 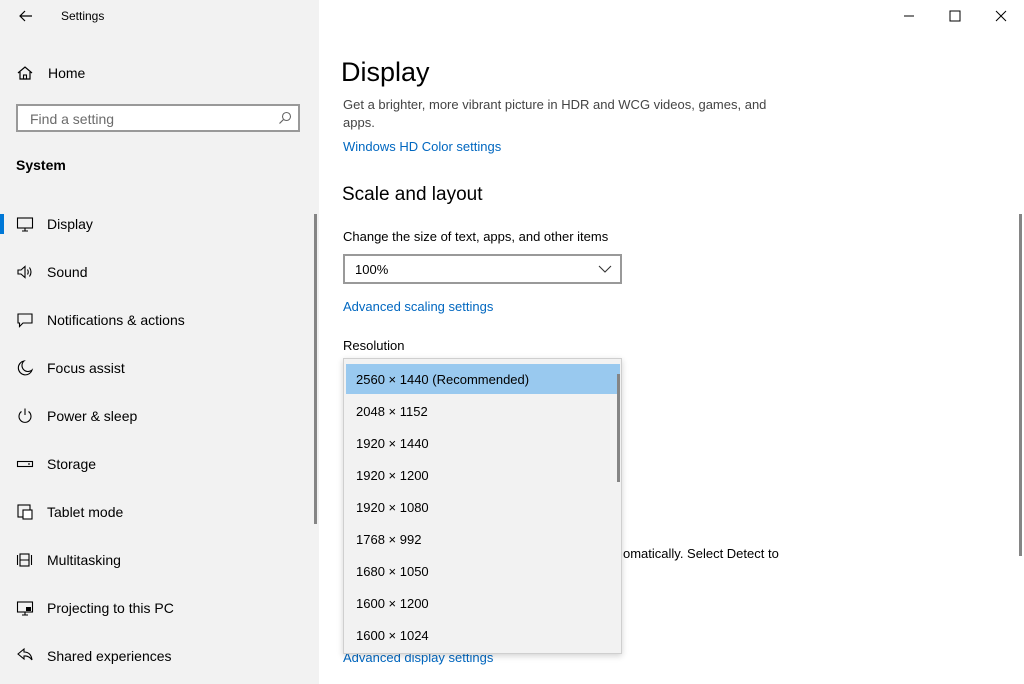 I want to click on search-icon, so click(x=285, y=118).